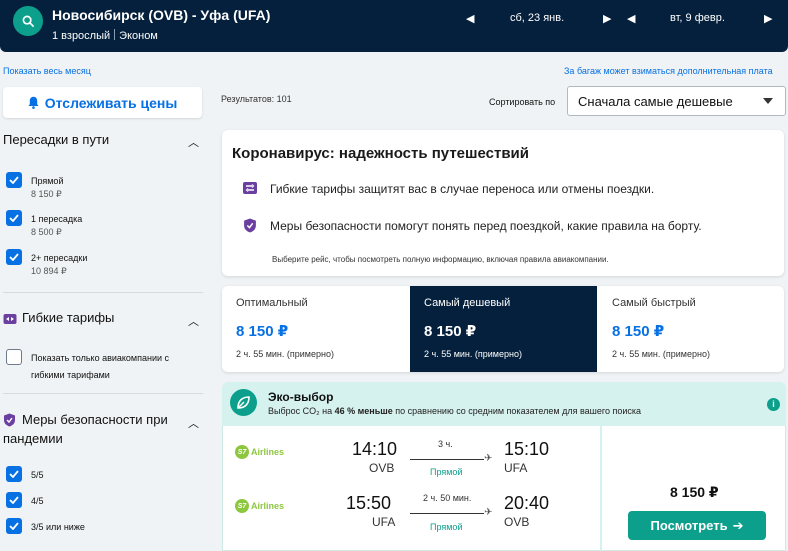 The image size is (788, 551). I want to click on shield-icon, so click(9, 422).